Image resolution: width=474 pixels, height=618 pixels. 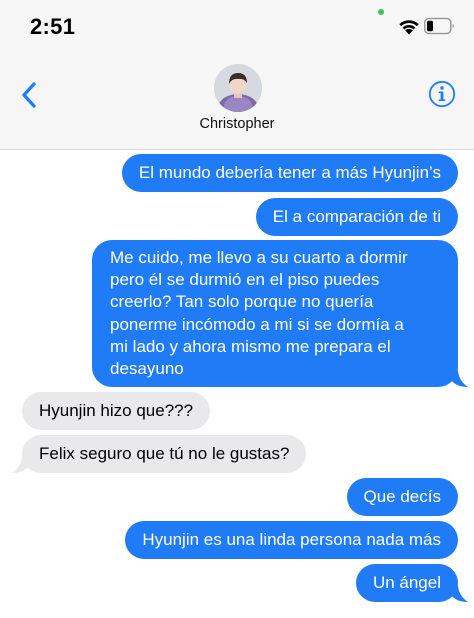 I want to click on sent-message-bubble: Un ángel, so click(x=406, y=583).